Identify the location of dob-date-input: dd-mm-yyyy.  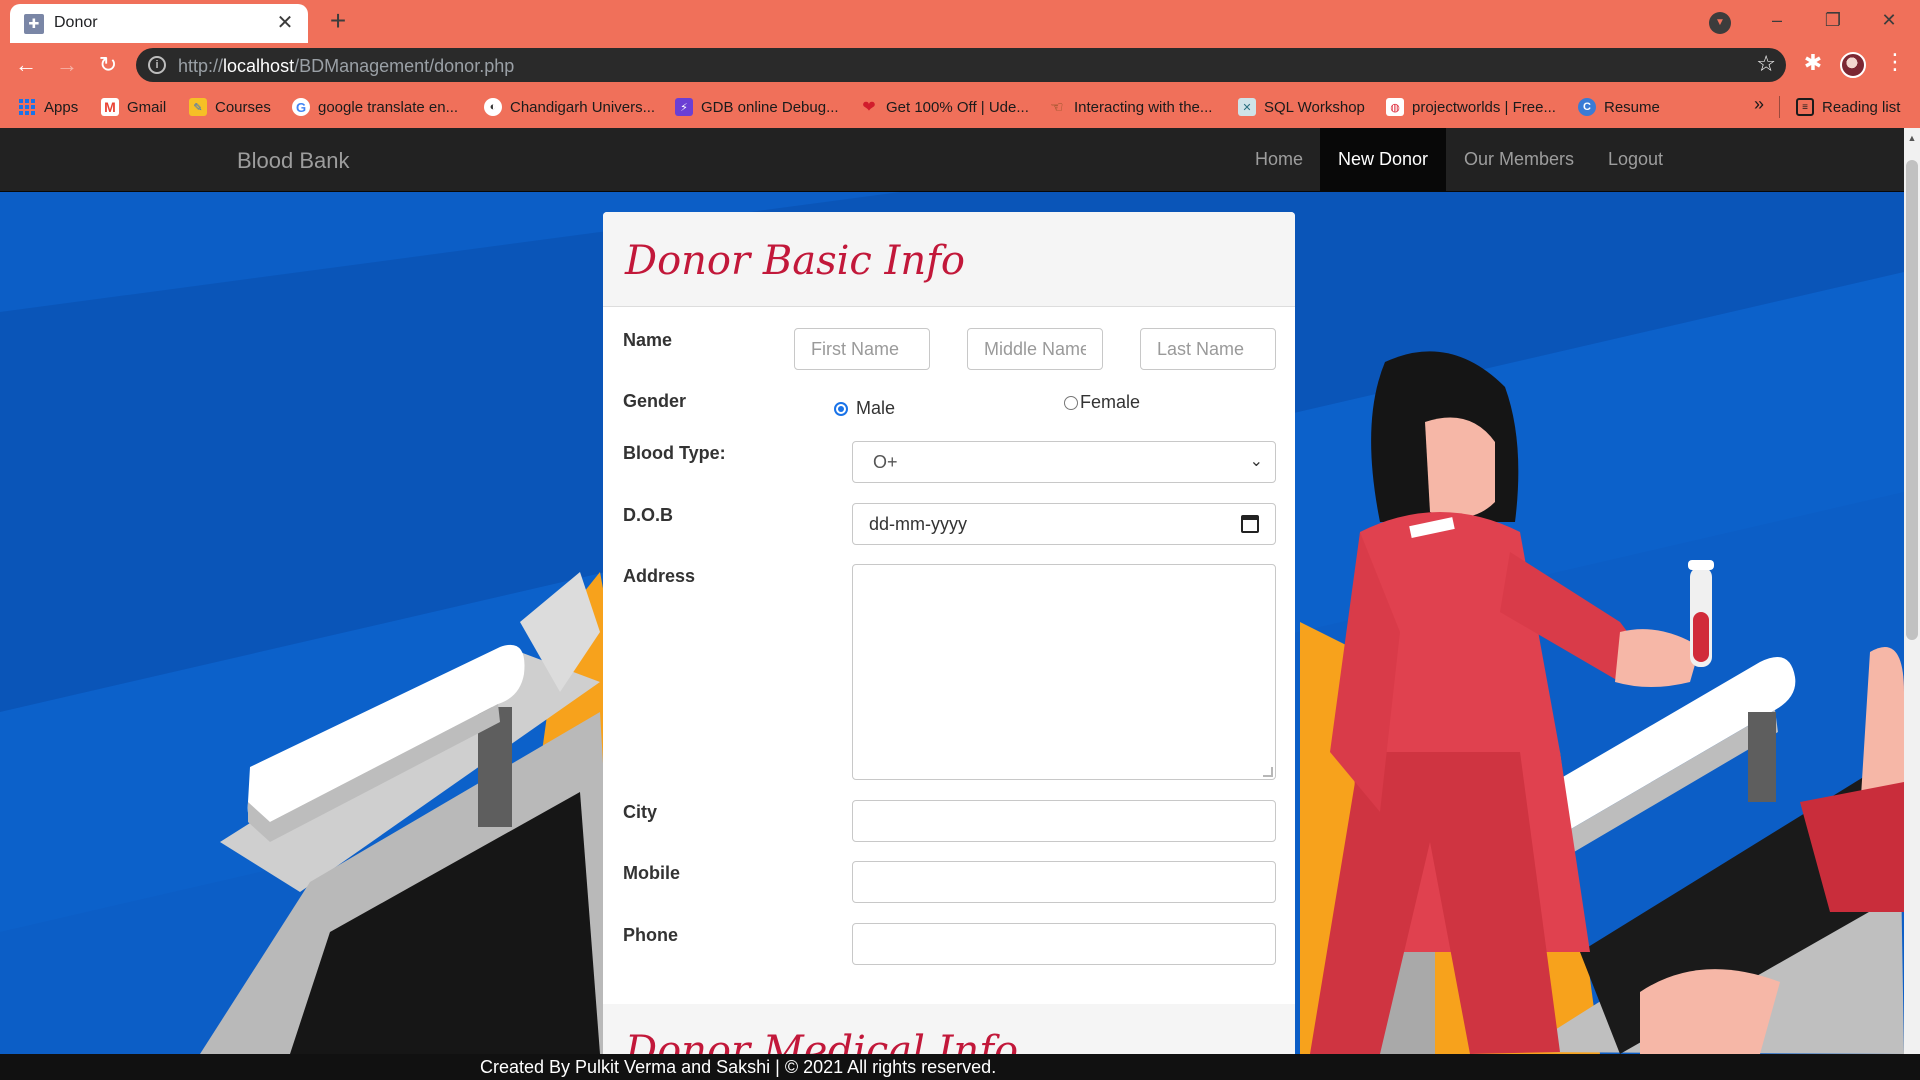
(1064, 524).